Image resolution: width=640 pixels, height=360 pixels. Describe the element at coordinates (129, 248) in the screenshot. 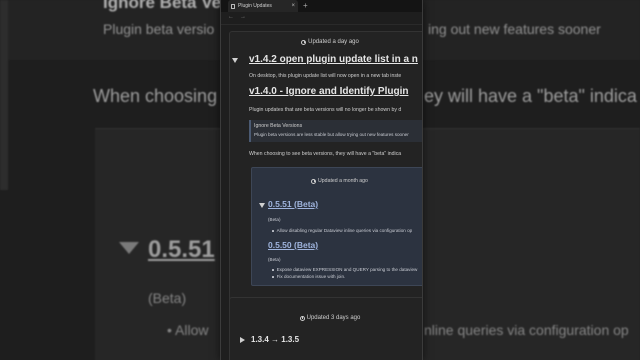

I see `background-collapse-icon` at that location.